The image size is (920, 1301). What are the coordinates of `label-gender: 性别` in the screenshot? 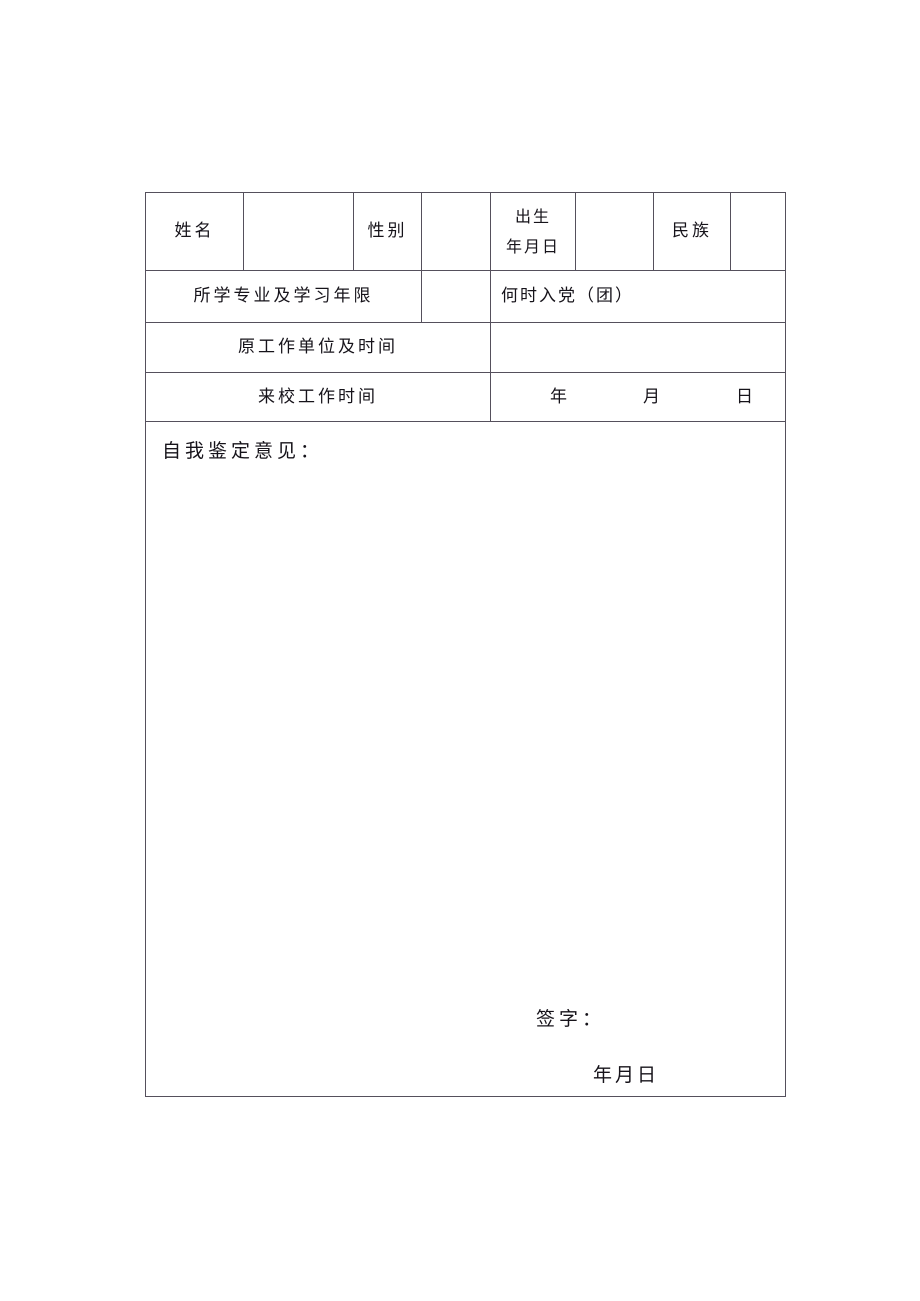 It's located at (387, 231).